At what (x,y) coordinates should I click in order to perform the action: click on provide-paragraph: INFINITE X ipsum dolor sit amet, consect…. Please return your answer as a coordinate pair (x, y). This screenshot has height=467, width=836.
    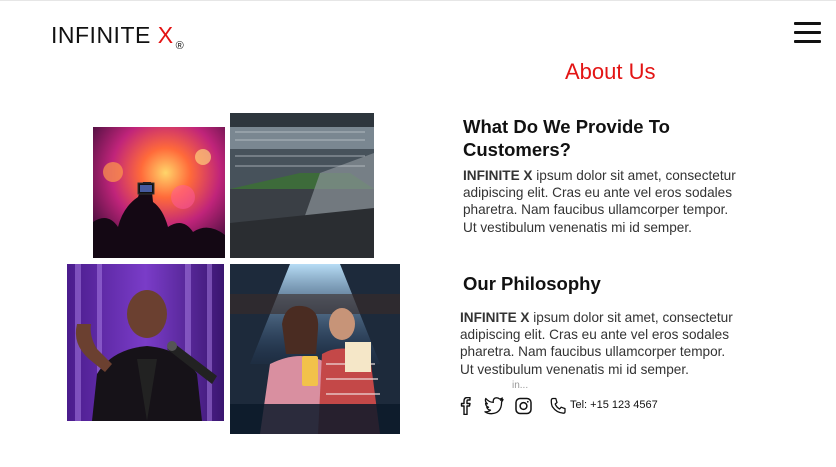
    Looking at the image, I should click on (618, 201).